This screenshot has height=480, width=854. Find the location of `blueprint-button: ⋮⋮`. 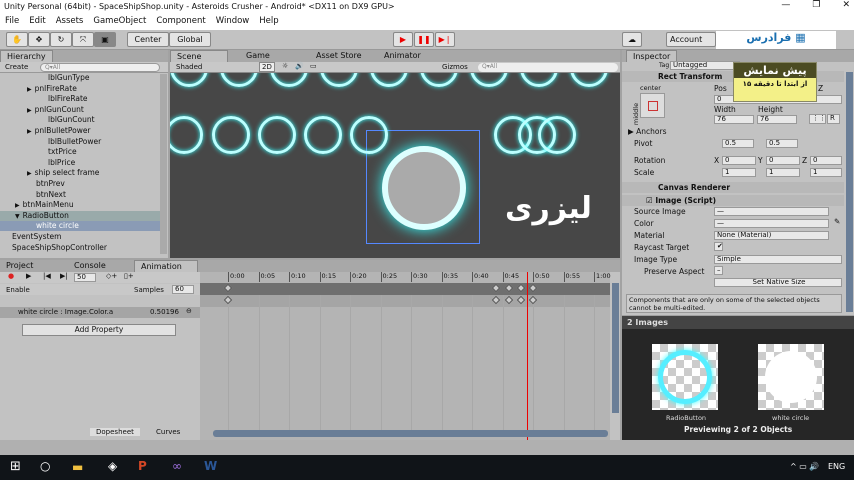

blueprint-button: ⋮⋮ is located at coordinates (817, 119).